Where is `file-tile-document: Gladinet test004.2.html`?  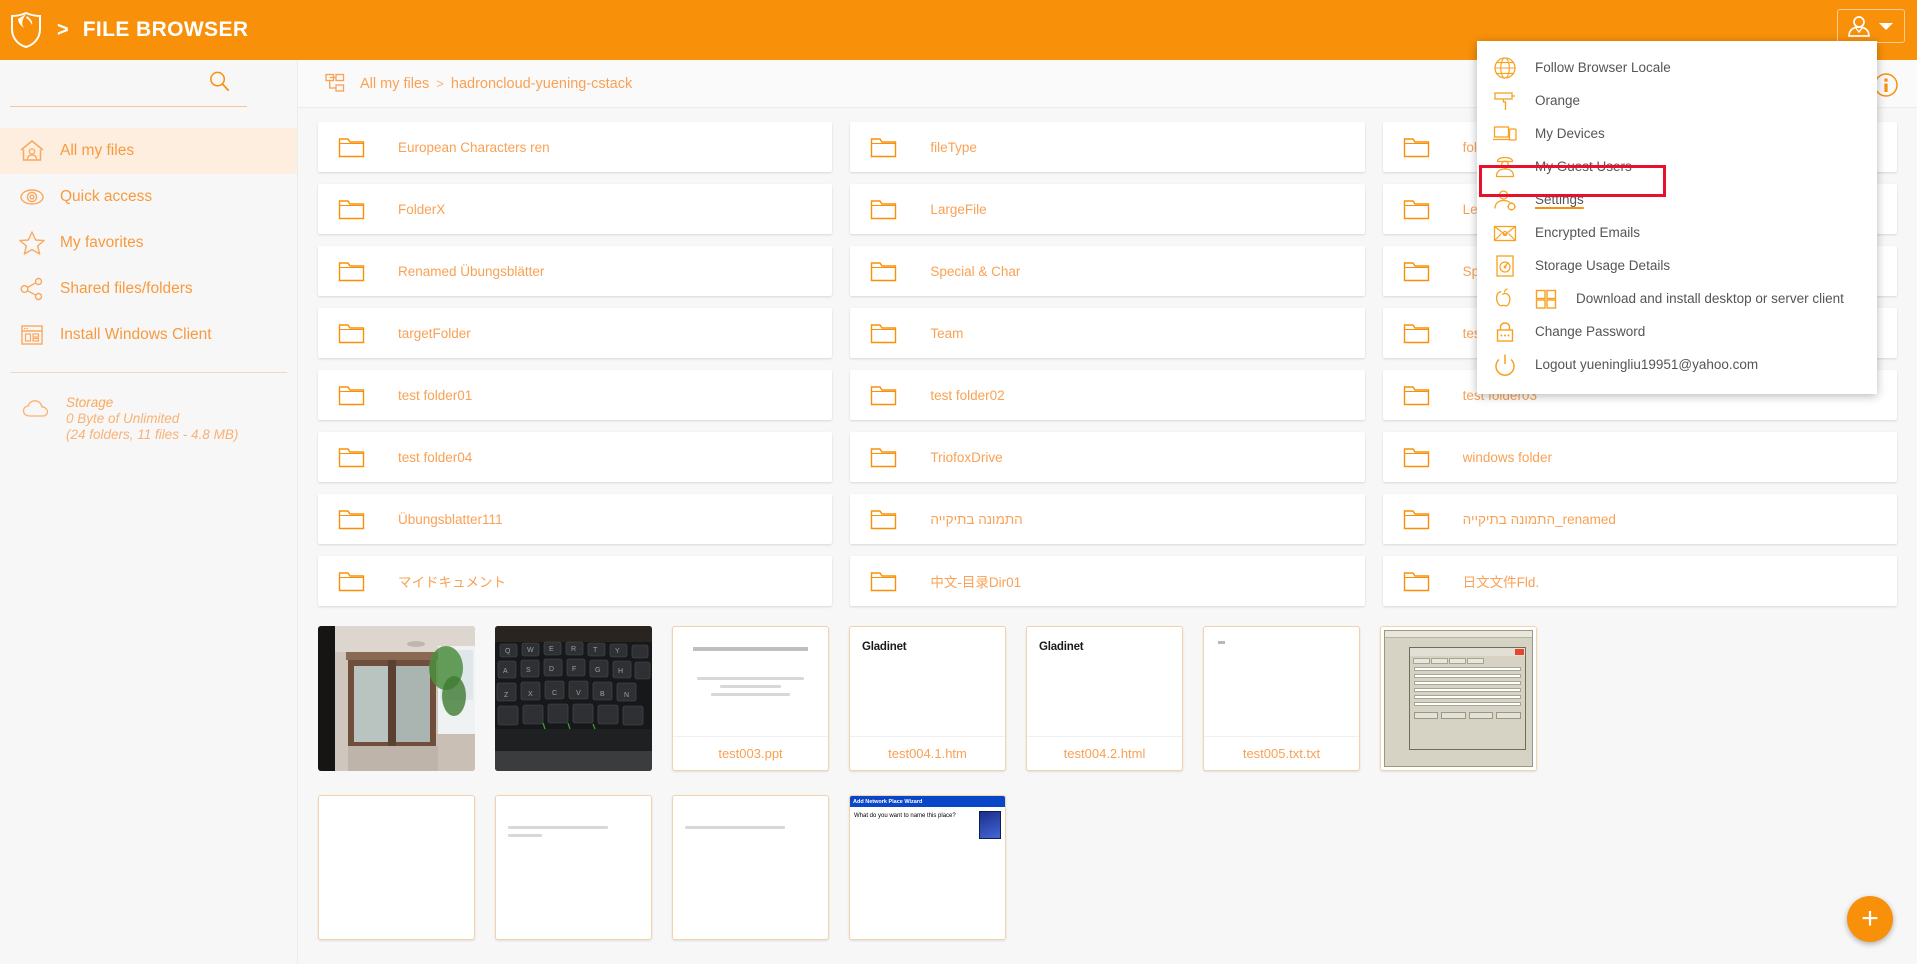
file-tile-document: Gladinet test004.2.html is located at coordinates (1104, 698).